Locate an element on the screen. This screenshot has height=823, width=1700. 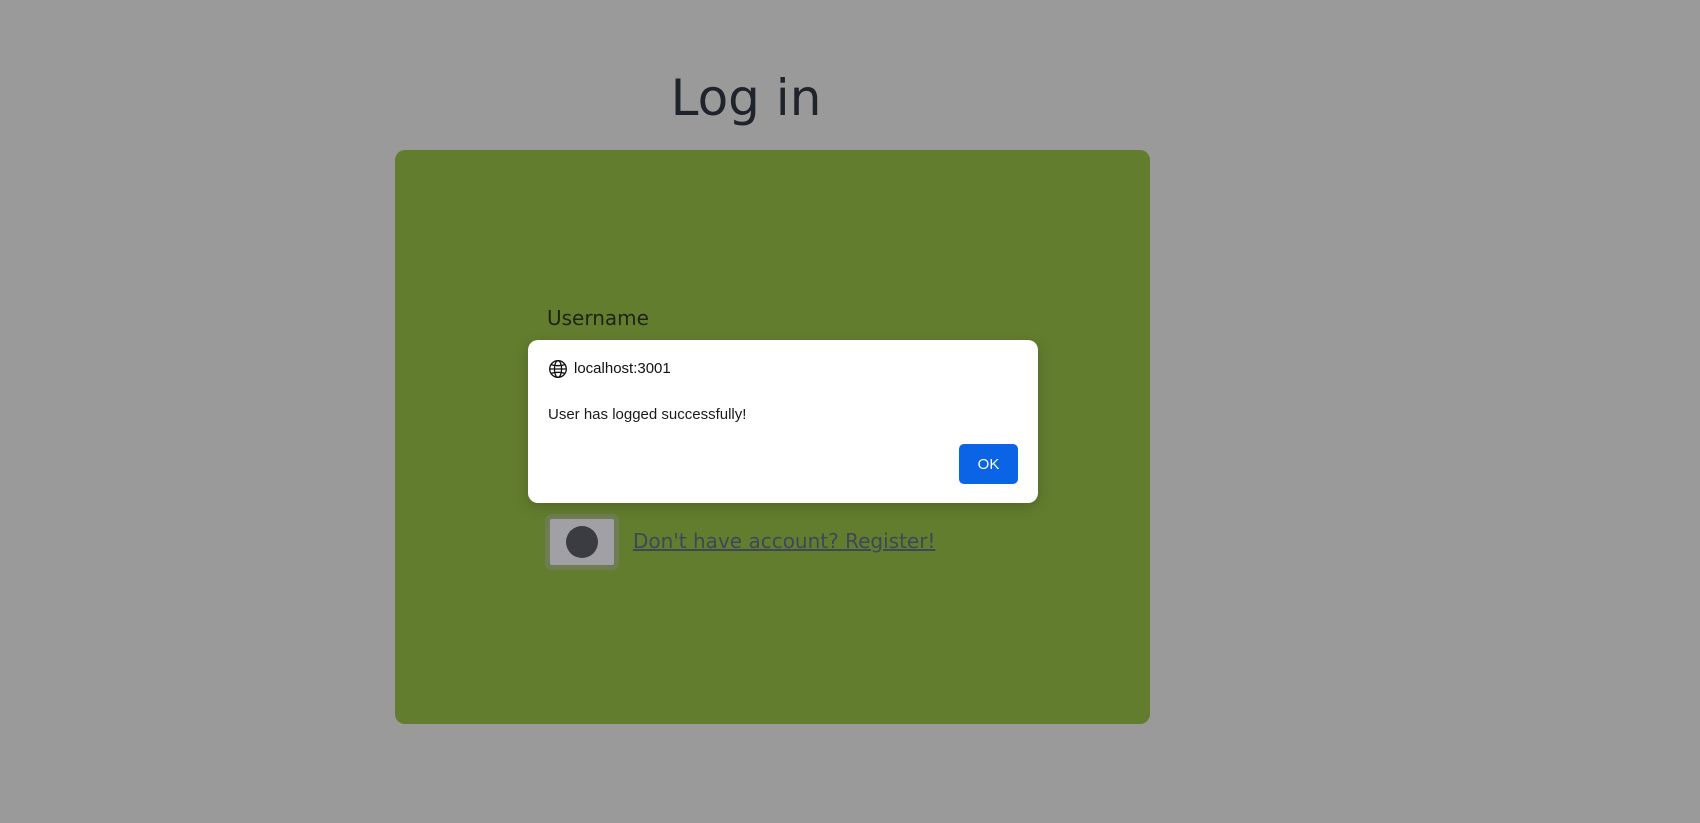
ok-button: OK is located at coordinates (988, 464).